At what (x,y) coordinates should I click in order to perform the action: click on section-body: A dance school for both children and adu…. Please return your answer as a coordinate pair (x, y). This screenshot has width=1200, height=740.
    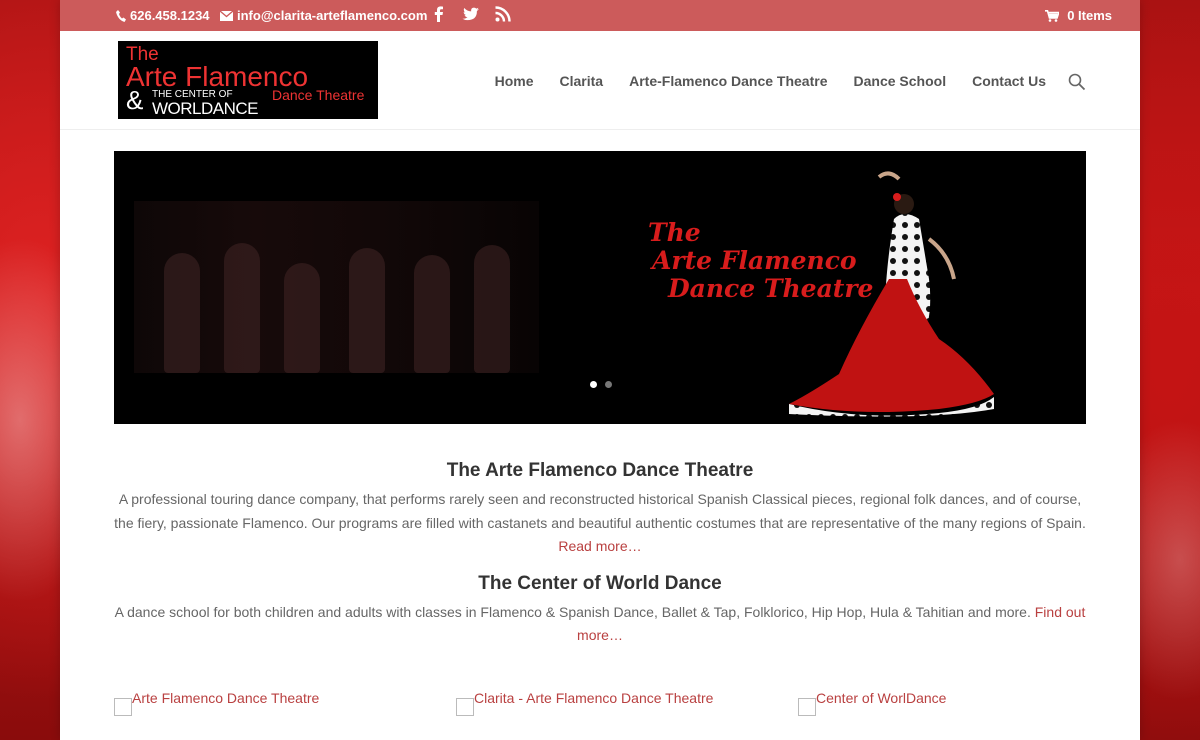
    Looking at the image, I should click on (574, 611).